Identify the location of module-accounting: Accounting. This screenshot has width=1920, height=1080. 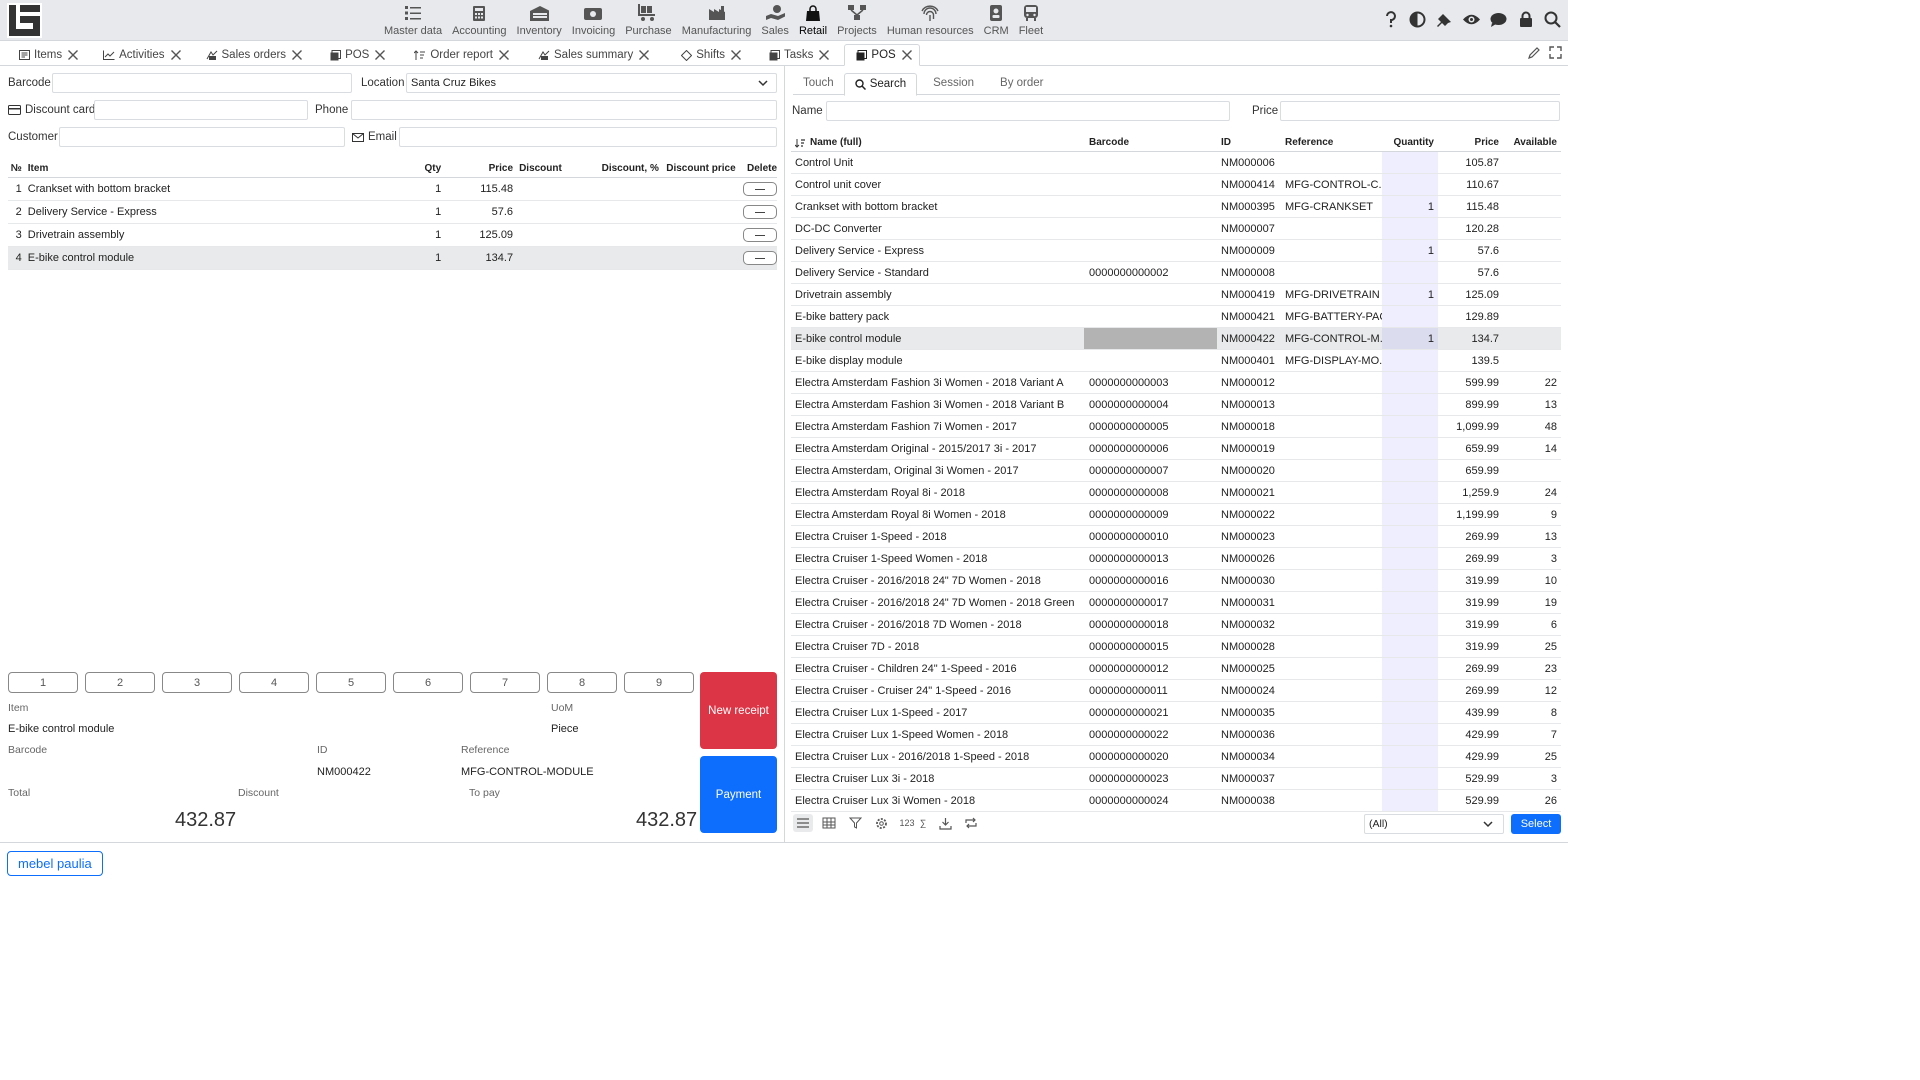
(479, 20).